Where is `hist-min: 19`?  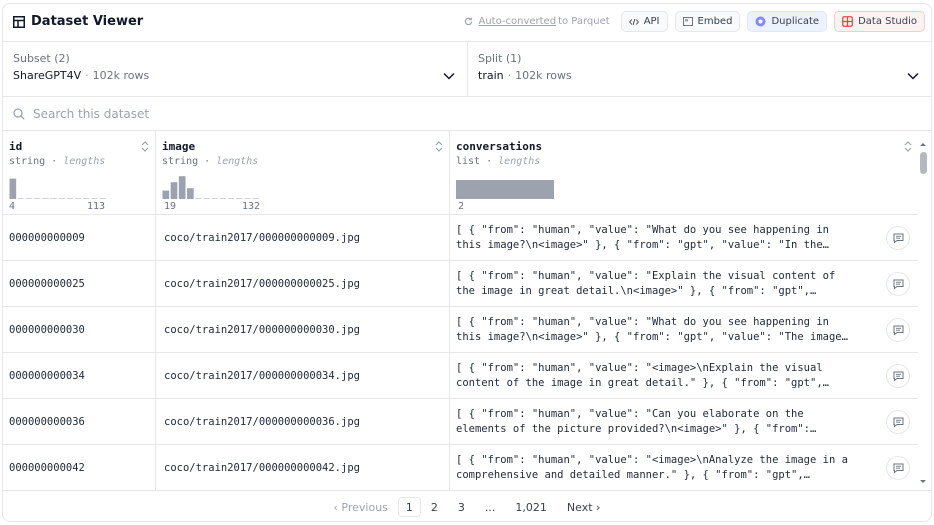 hist-min: 19 is located at coordinates (170, 206).